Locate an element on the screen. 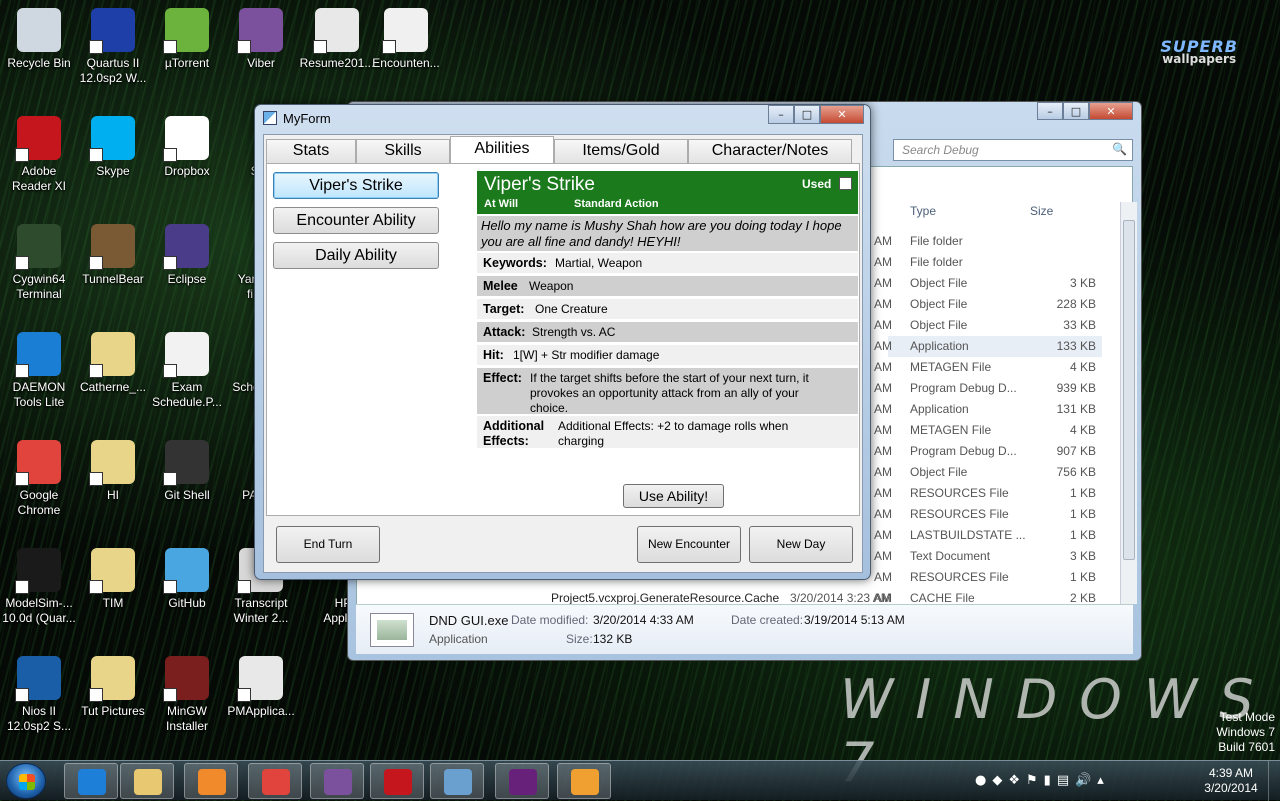 The width and height of the screenshot is (1280, 801). network-icon: ▤ is located at coordinates (1066, 780).